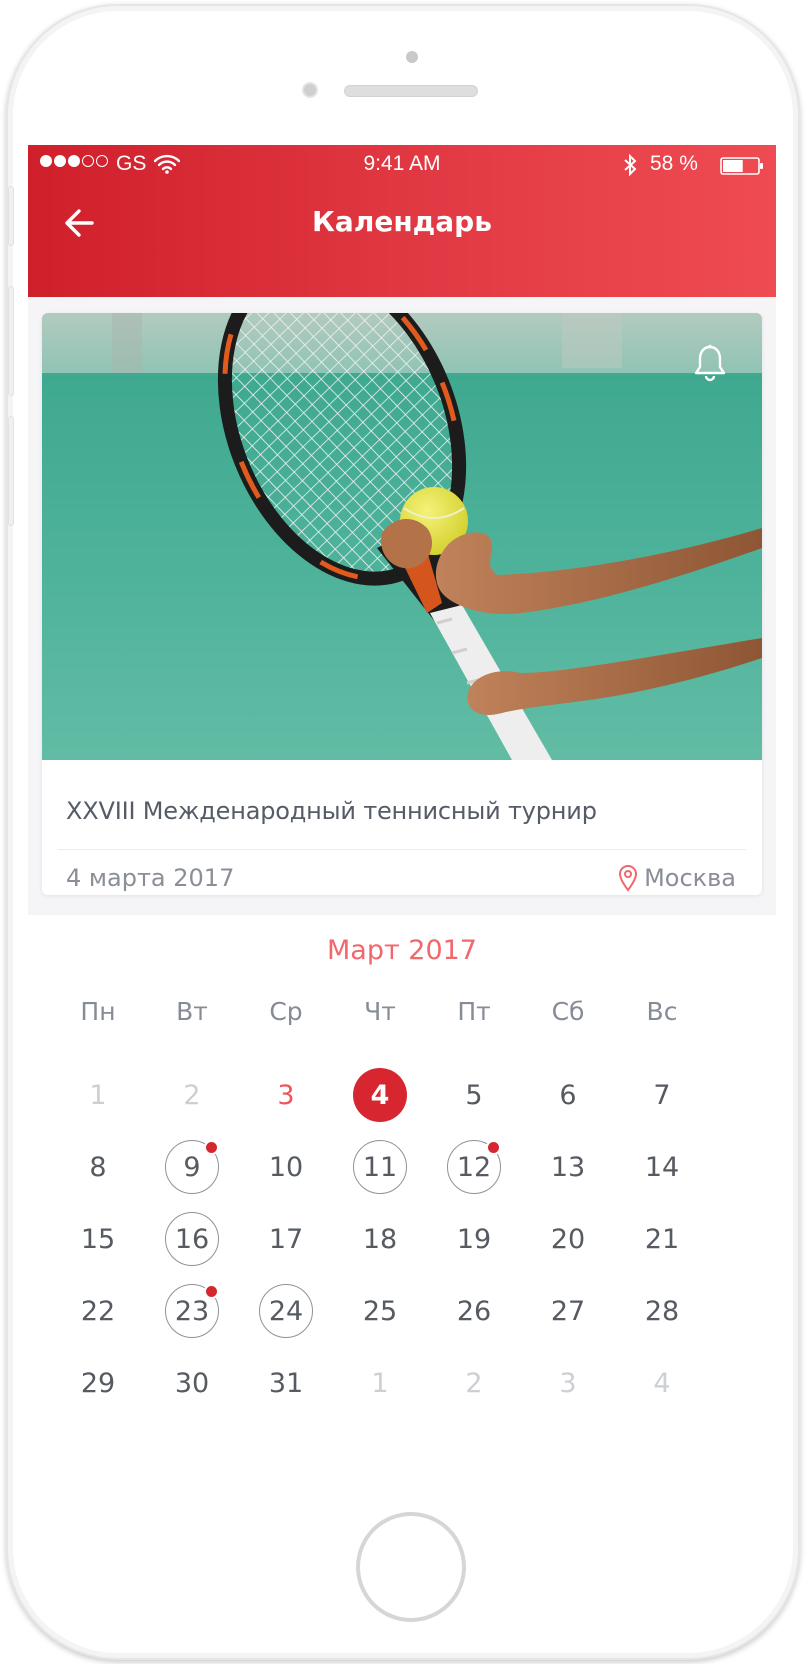 The width and height of the screenshot is (806, 1664). I want to click on battery-icon, so click(741, 166).